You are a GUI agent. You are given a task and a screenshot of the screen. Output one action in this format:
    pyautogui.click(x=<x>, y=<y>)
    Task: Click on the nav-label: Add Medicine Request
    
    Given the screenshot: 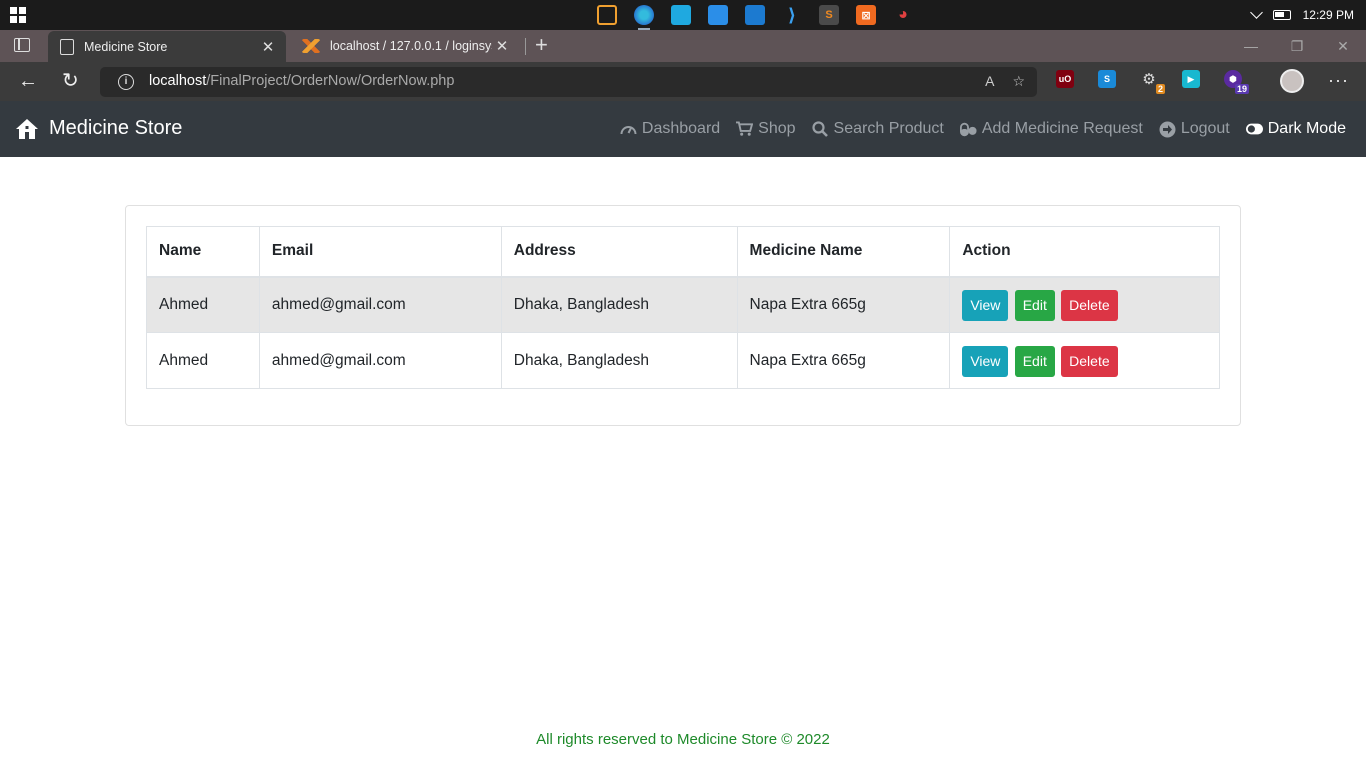 What is the action you would take?
    pyautogui.click(x=1062, y=128)
    